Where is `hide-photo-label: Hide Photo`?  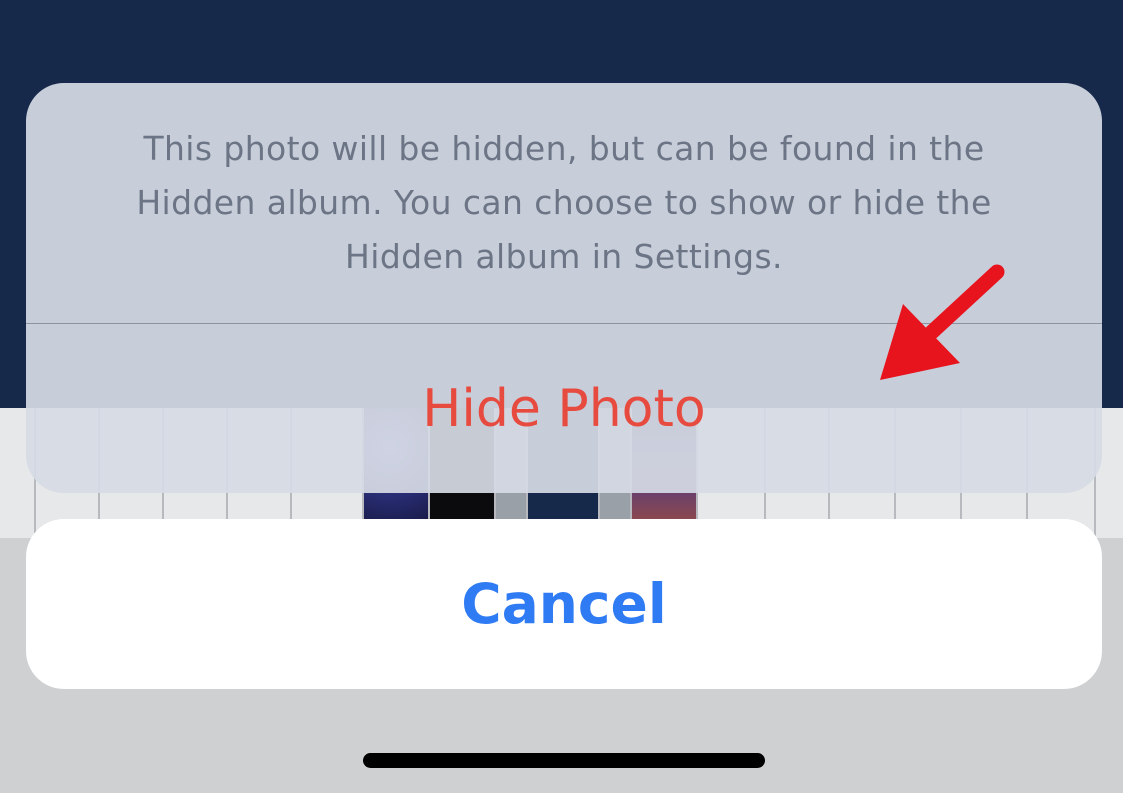 hide-photo-label: Hide Photo is located at coordinates (564, 408).